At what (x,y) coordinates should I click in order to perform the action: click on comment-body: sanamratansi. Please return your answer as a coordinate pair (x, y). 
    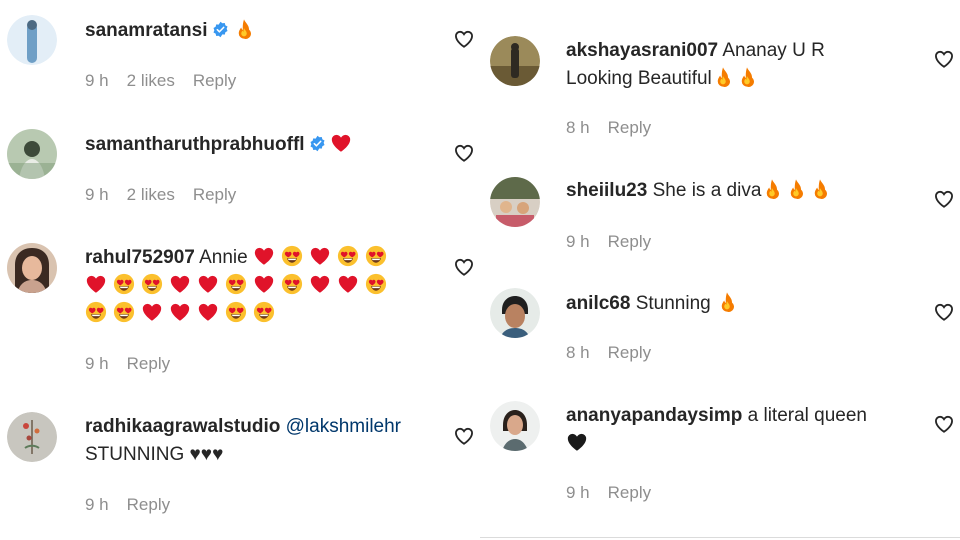
    Looking at the image, I should click on (173, 31).